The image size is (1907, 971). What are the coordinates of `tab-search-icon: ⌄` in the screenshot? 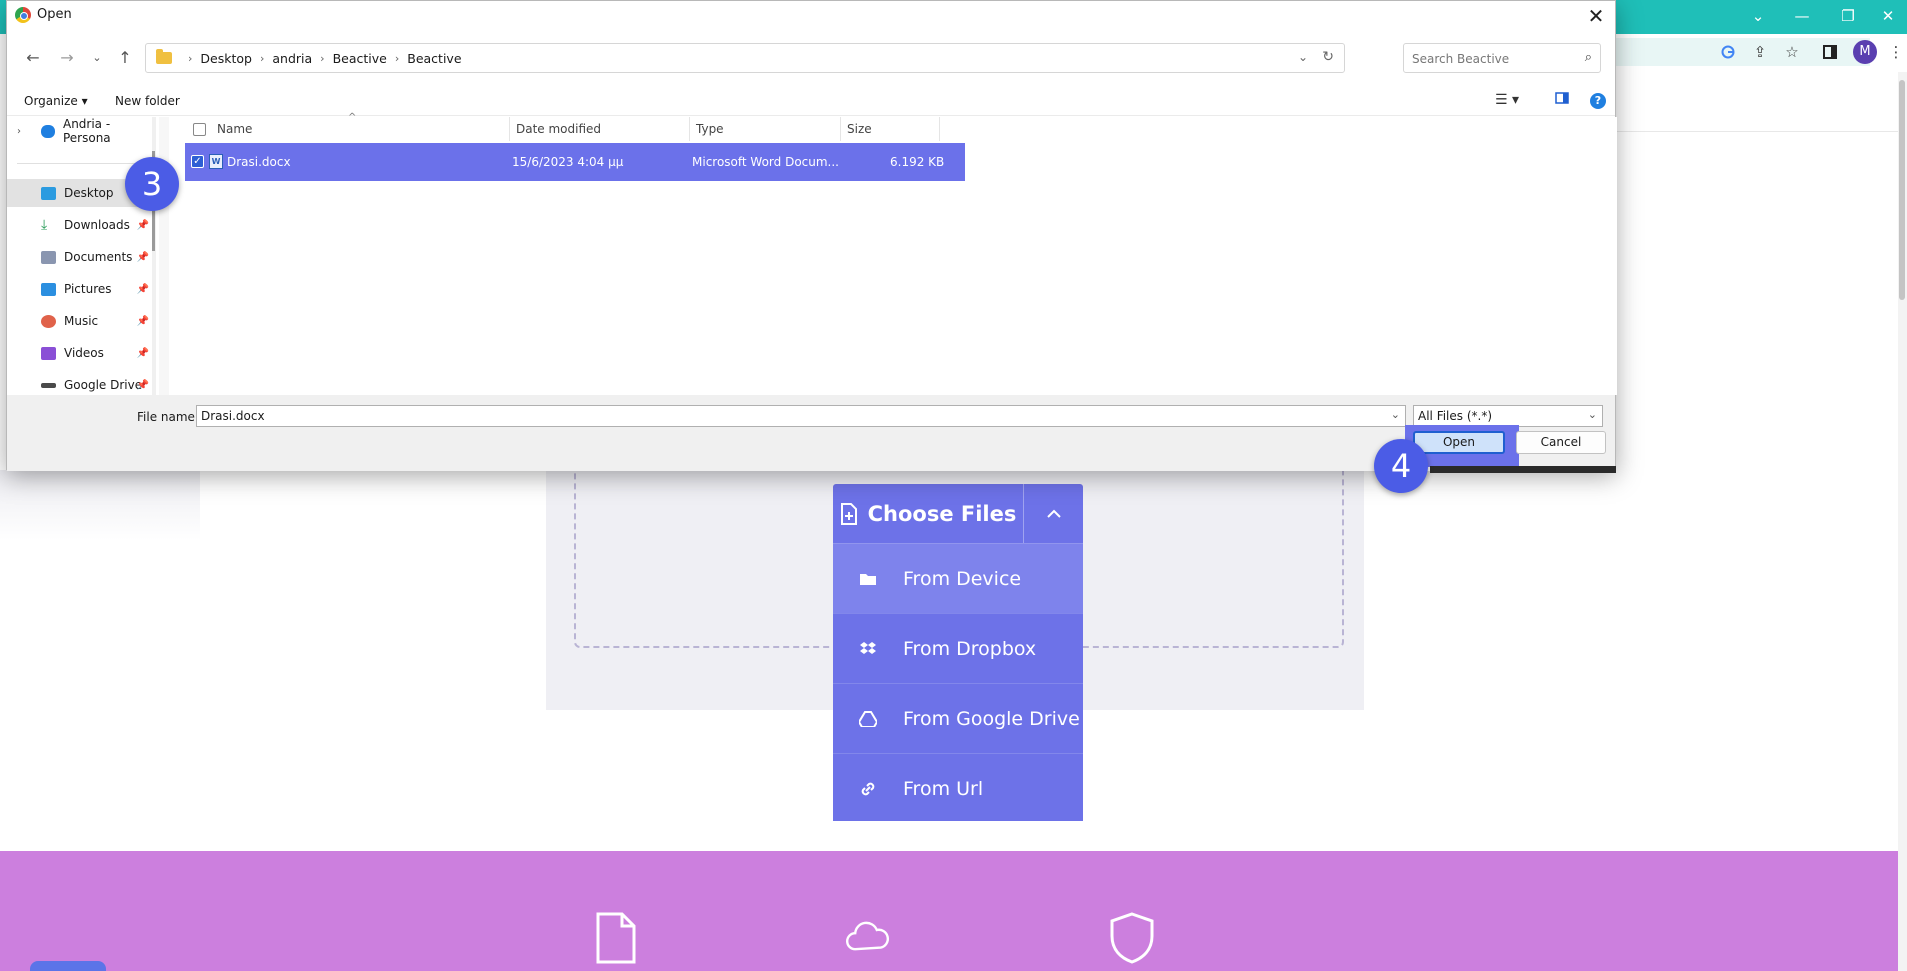 It's located at (1758, 16).